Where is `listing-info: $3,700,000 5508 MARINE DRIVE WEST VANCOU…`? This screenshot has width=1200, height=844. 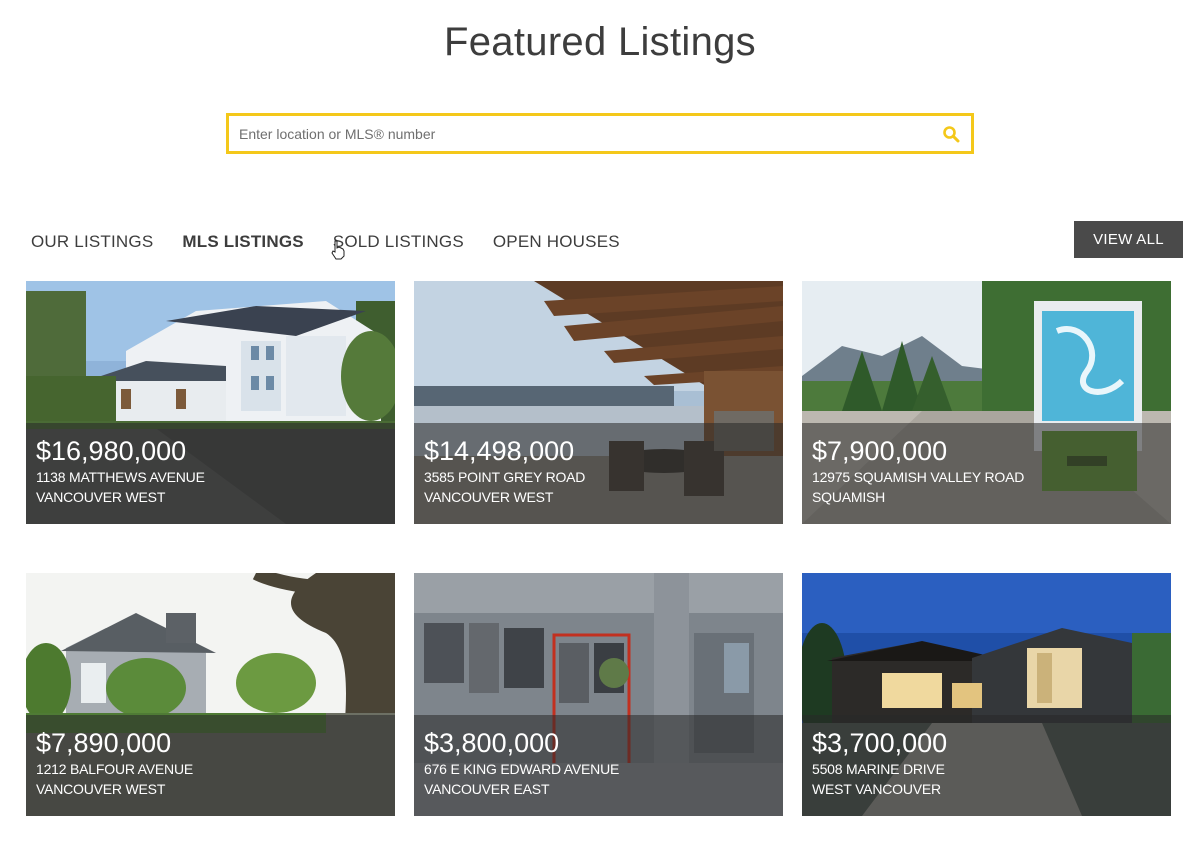 listing-info: $3,700,000 5508 MARINE DRIVE WEST VANCOU… is located at coordinates (986, 765).